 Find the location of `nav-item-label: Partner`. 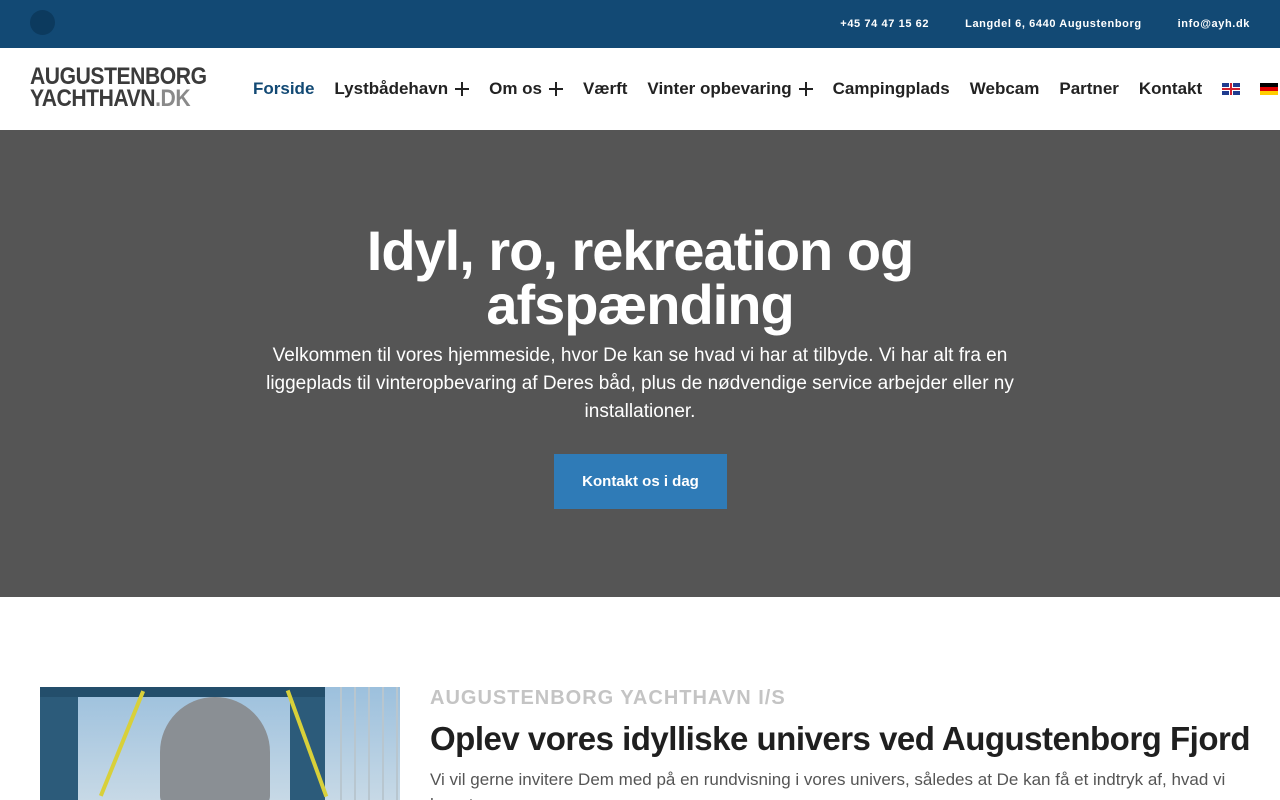

nav-item-label: Partner is located at coordinates (1089, 88).